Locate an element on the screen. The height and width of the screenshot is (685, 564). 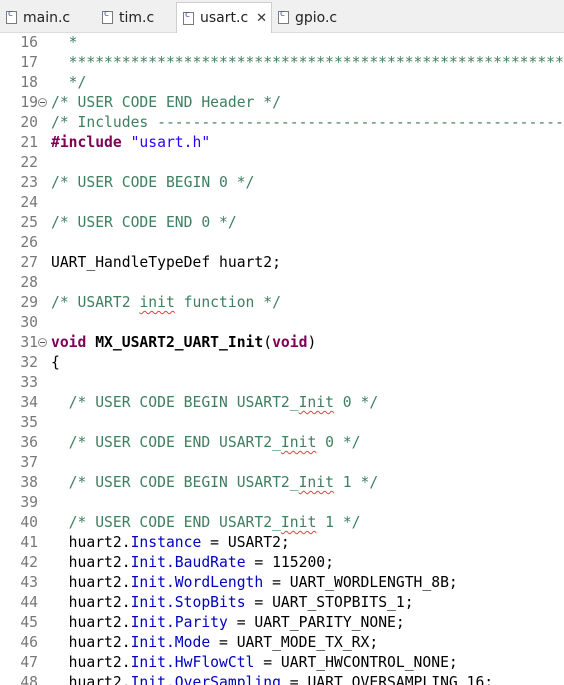
code-line: 39 is located at coordinates (282, 503).